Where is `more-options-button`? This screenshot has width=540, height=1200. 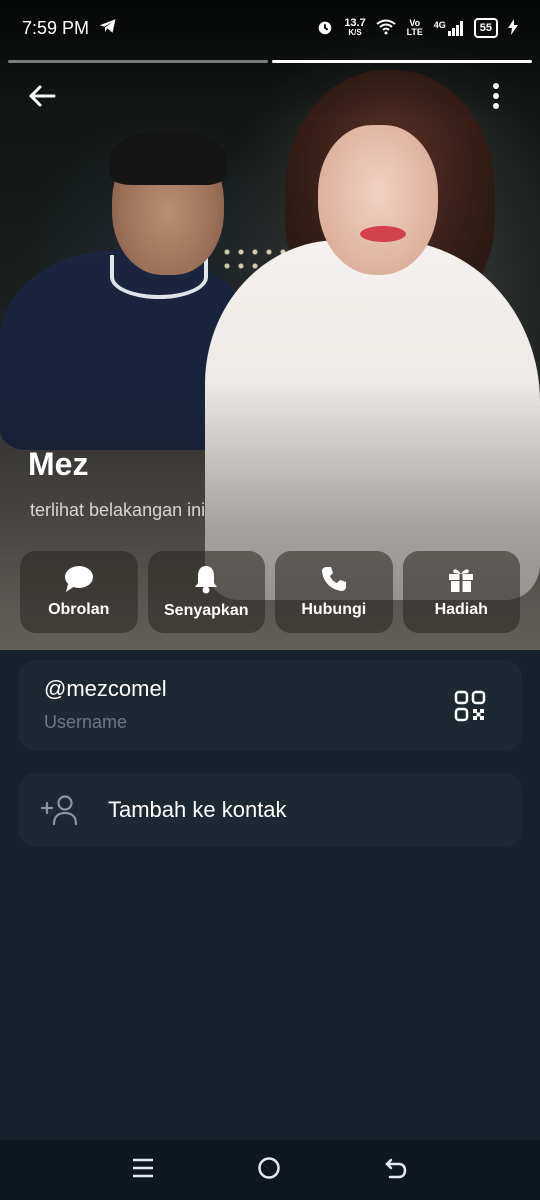
more-options-button is located at coordinates (496, 96).